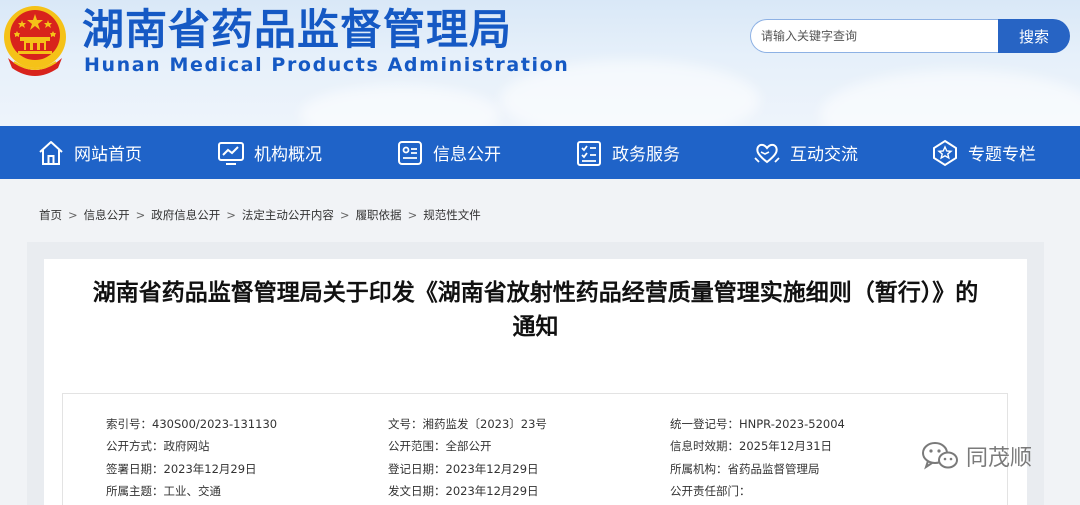 The width and height of the screenshot is (1080, 505). What do you see at coordinates (185, 215) in the screenshot?
I see `breadcrumb-item-gov-info: 政府信息公开` at bounding box center [185, 215].